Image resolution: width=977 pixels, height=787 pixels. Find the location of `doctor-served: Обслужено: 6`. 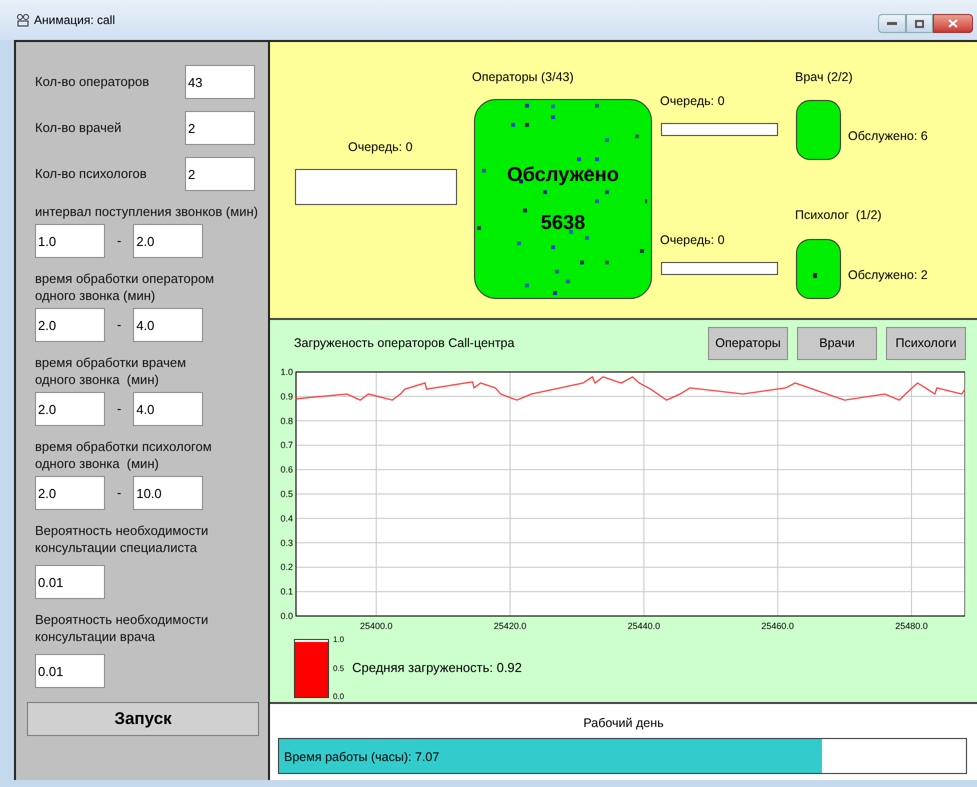

doctor-served: Обслужено: 6 is located at coordinates (888, 136).